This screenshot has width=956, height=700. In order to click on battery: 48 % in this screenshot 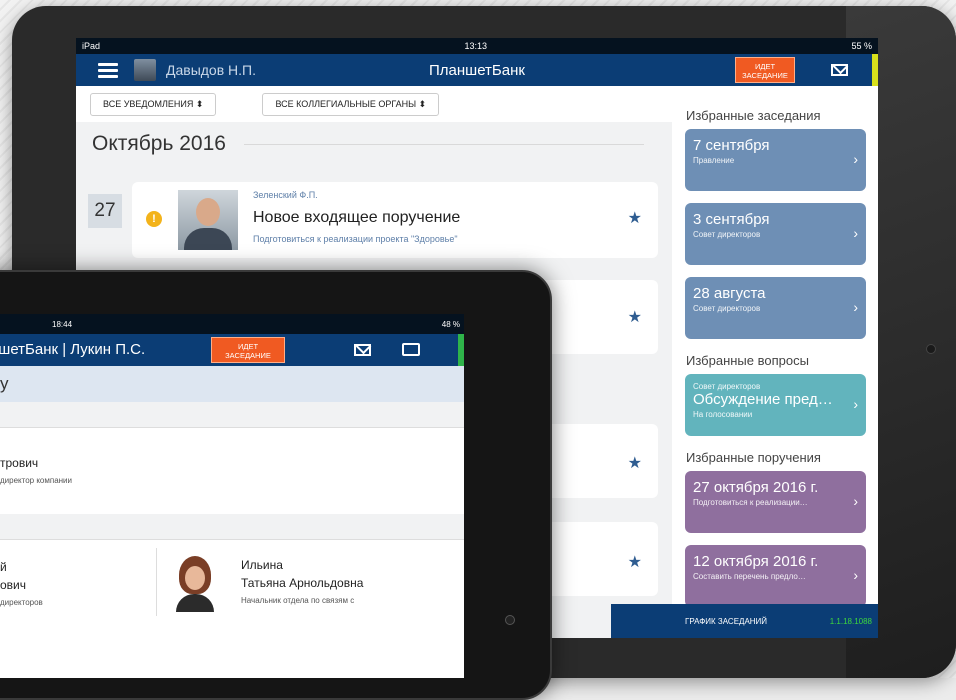, I will do `click(450, 324)`.